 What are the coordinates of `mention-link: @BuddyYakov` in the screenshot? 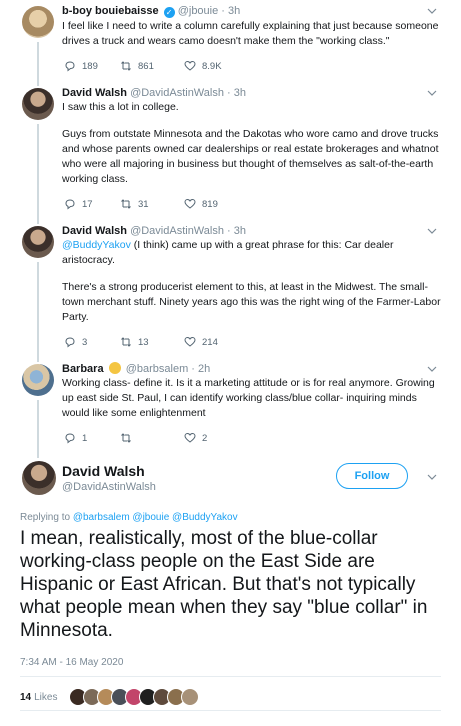 It's located at (96, 245).